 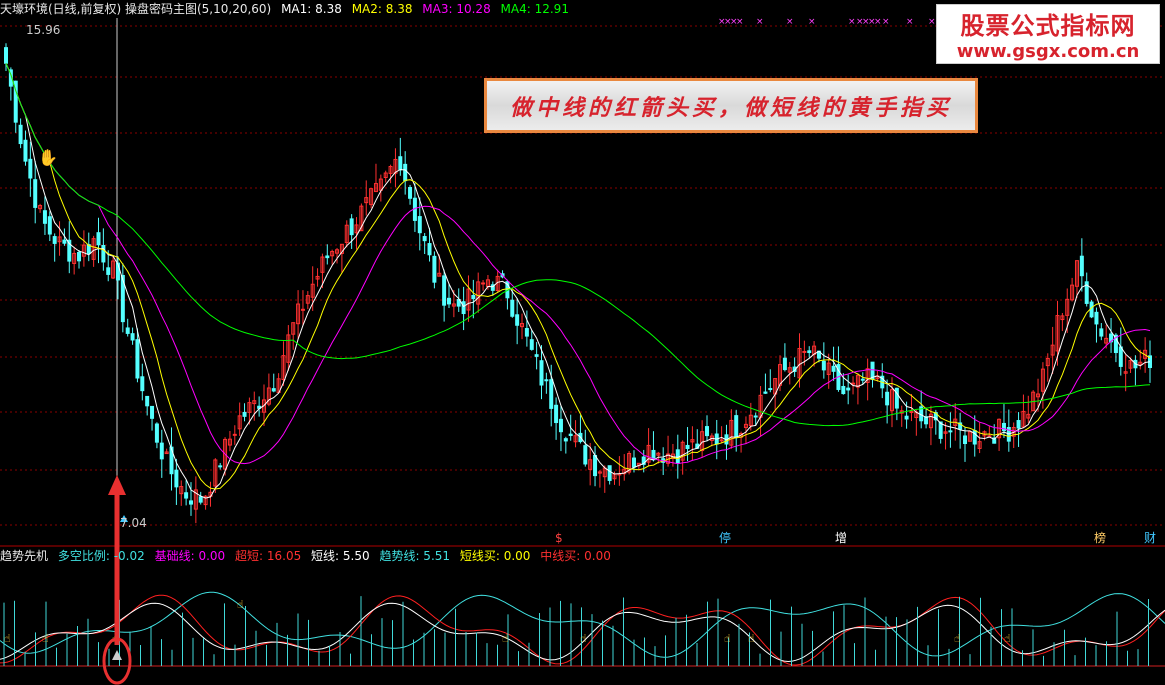 What do you see at coordinates (340, 556) in the screenshot?
I see `duanxian-label: 短线: 5.50` at bounding box center [340, 556].